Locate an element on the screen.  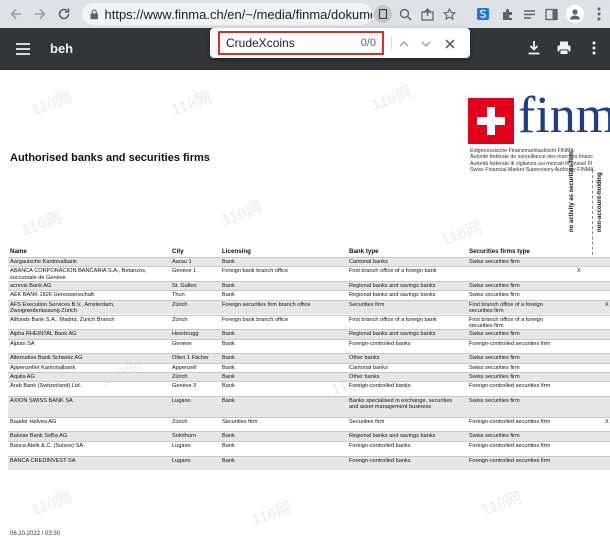
find-previous-button is located at coordinates (404, 46).